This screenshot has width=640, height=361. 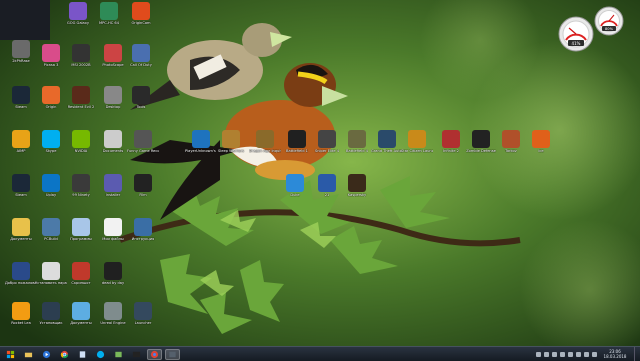 What do you see at coordinates (21, 233) in the screenshot?
I see `desktop-icon-folder-docs: Документы` at bounding box center [21, 233].